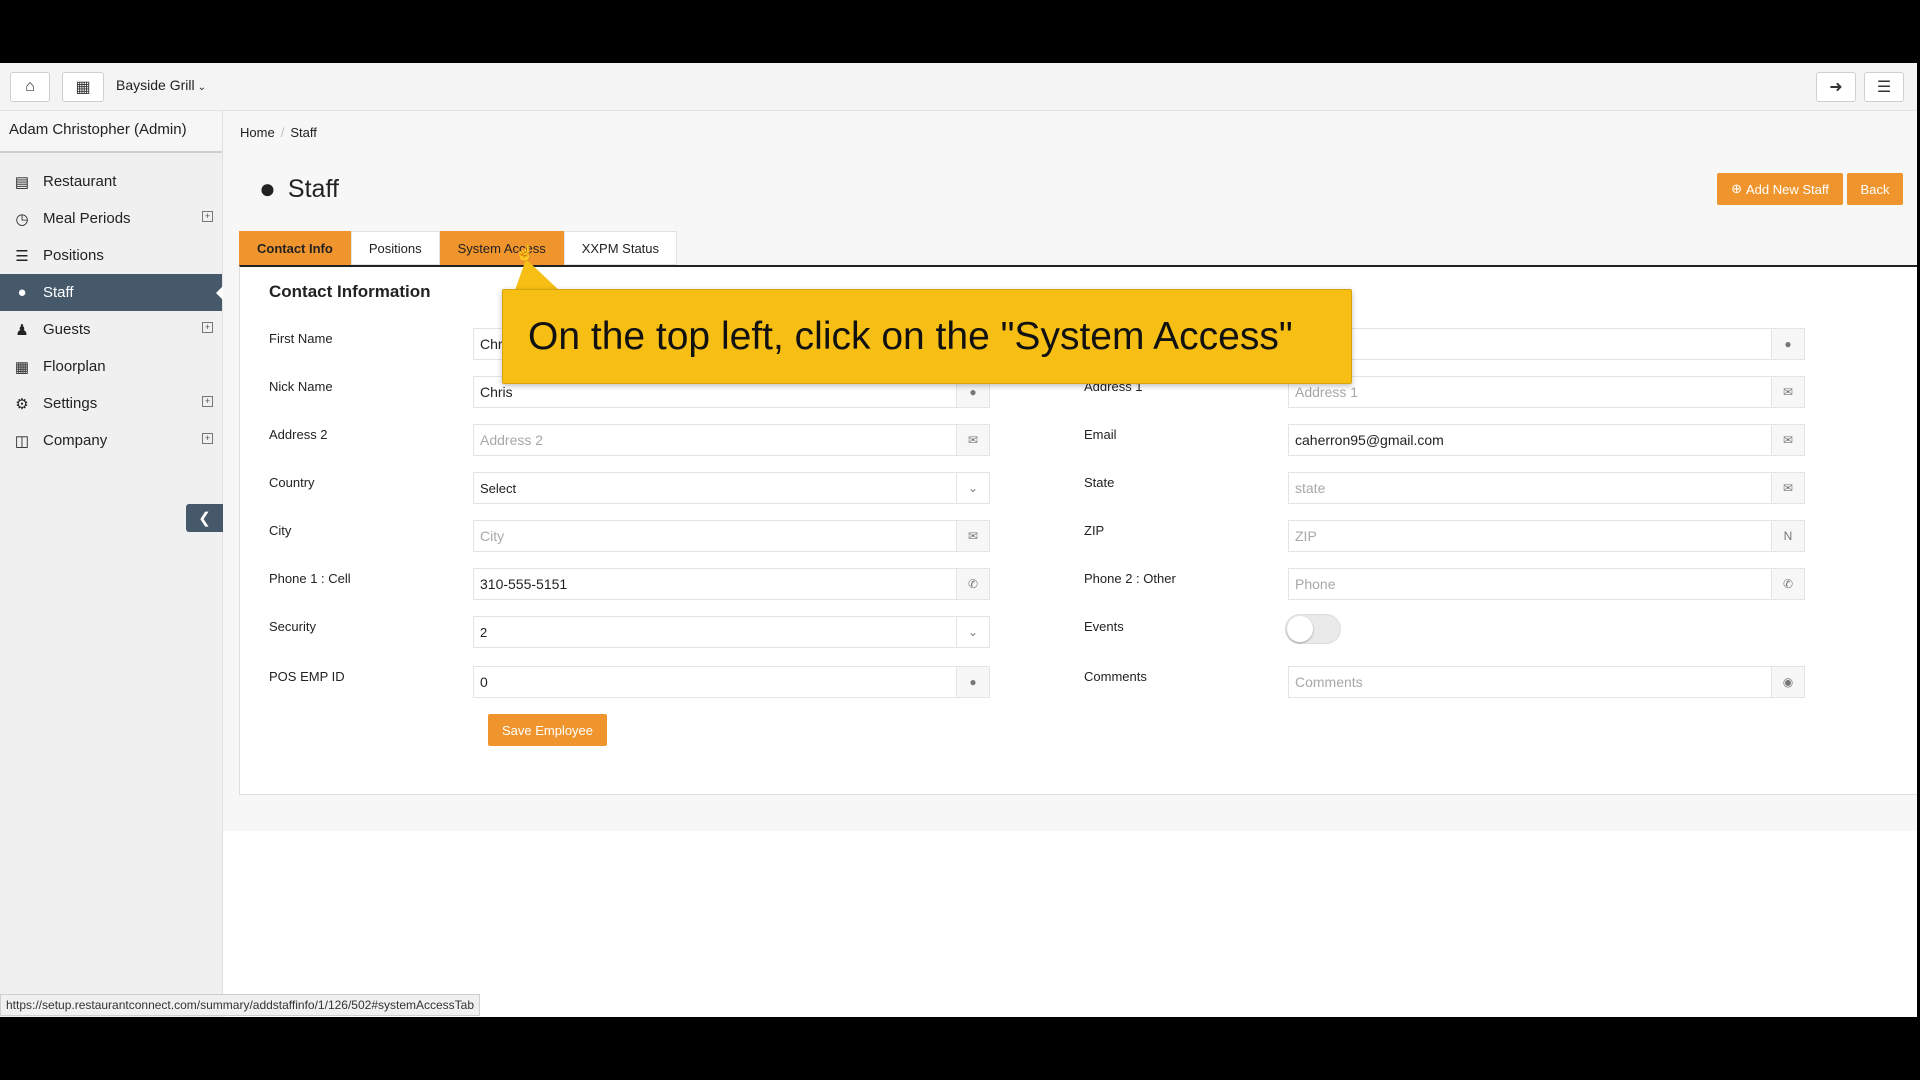 This screenshot has height=1080, width=1920. I want to click on list-alt-icon: ▤, so click(22, 182).